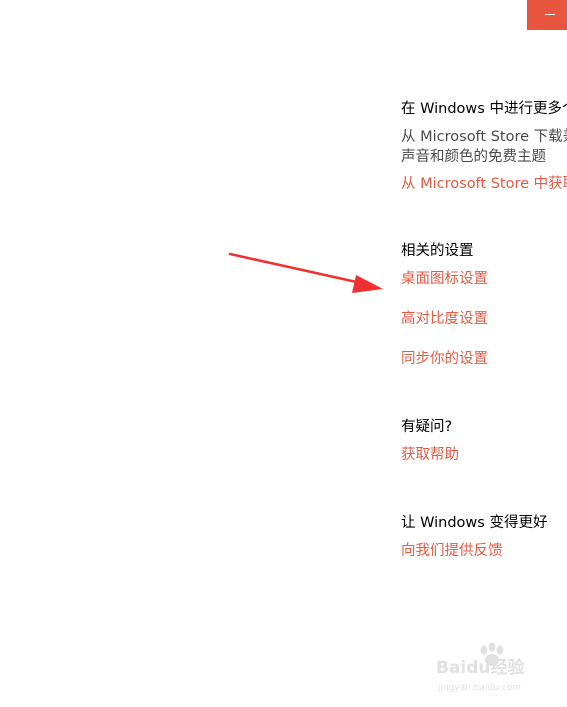 This screenshot has height=707, width=567. I want to click on more-windows-desc-line2: 声音和颜色的免费主题, so click(473, 157).